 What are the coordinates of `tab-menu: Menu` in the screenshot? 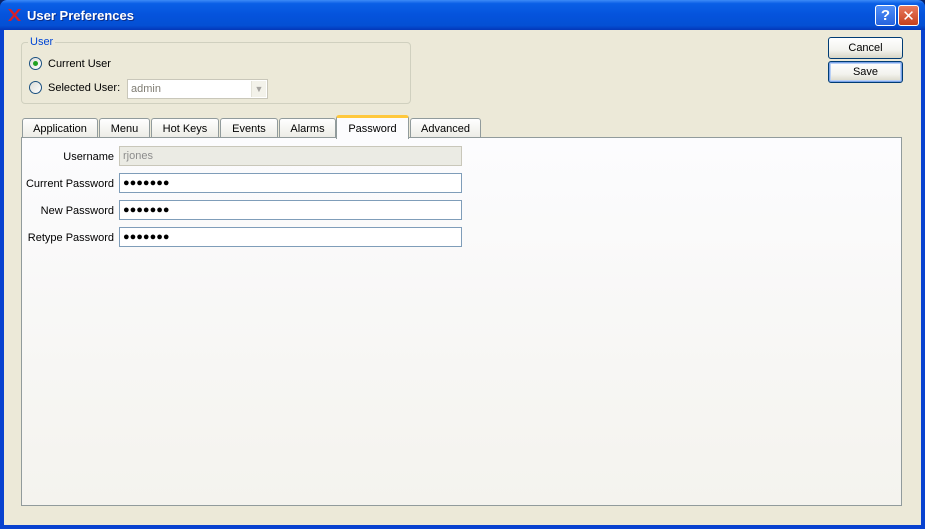 It's located at (124, 128).